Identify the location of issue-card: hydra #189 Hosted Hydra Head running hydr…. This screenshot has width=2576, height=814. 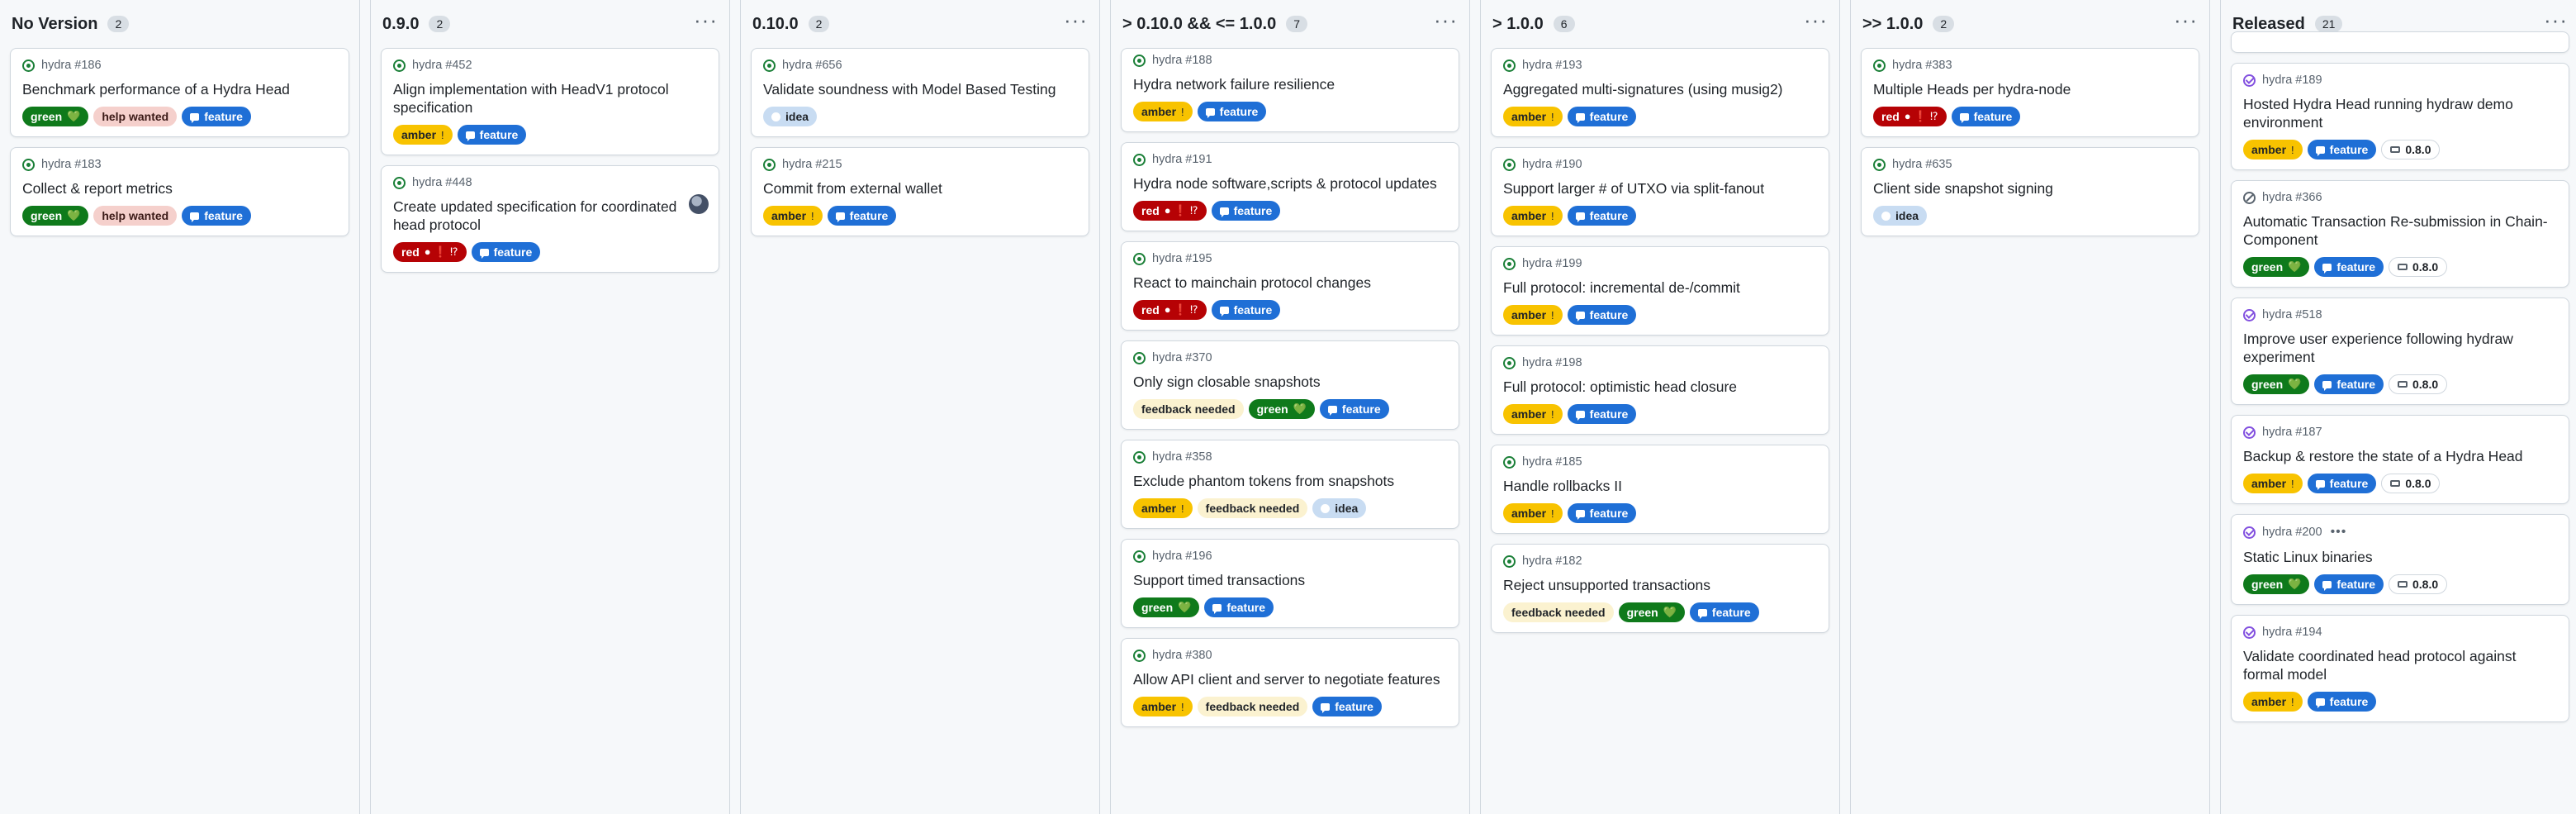
(2400, 116).